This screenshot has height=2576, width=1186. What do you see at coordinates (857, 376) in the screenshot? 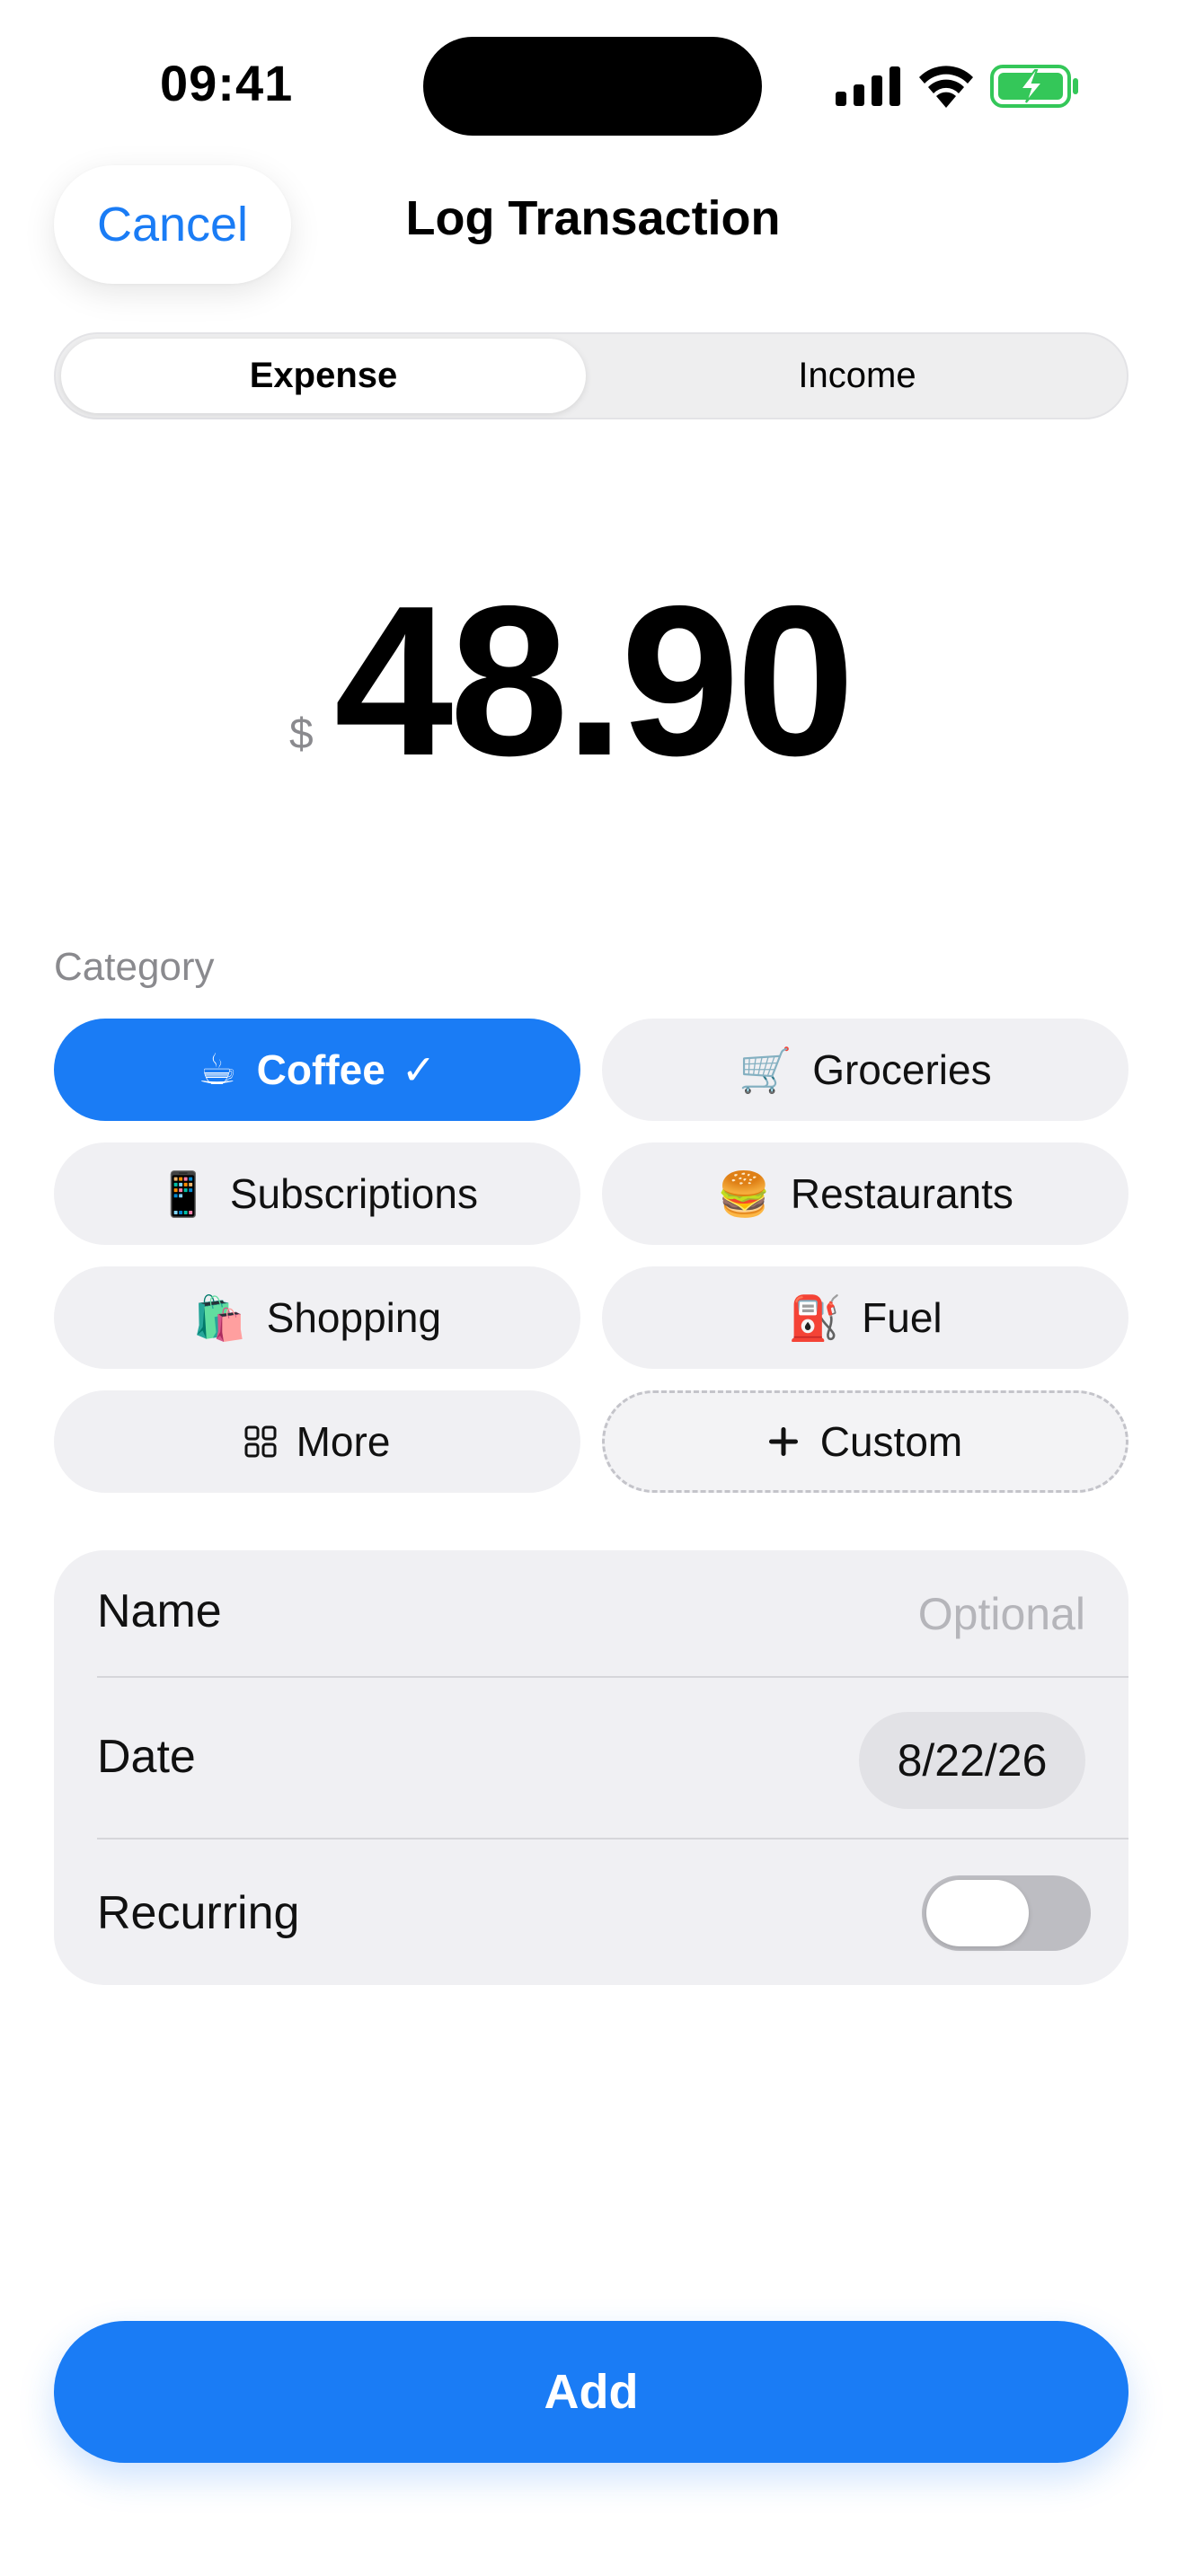
I see `segment-income: Income` at bounding box center [857, 376].